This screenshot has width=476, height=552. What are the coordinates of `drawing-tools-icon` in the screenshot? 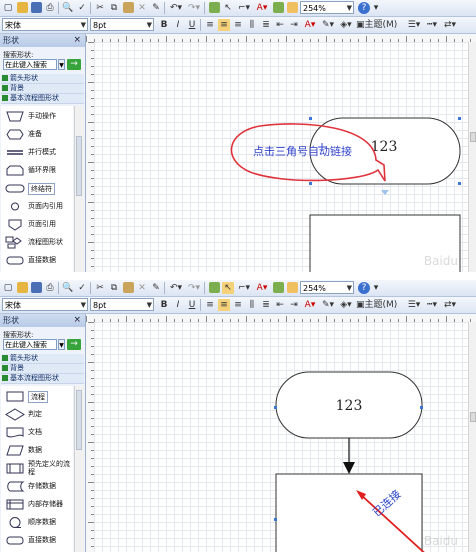 It's located at (278, 8).